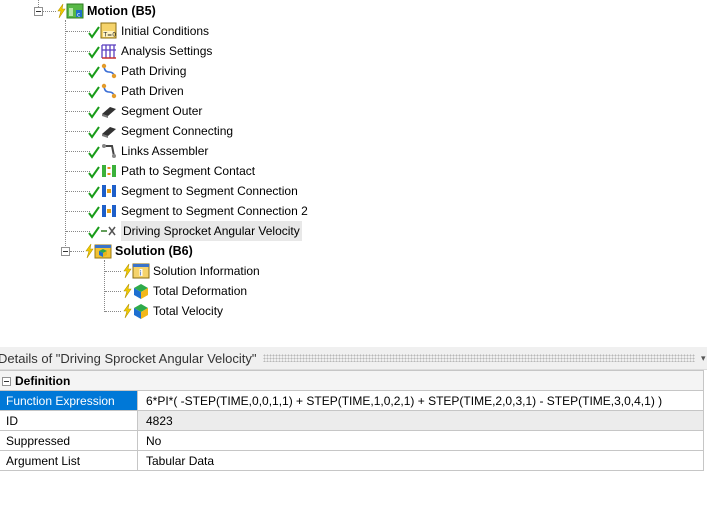  What do you see at coordinates (188, 171) in the screenshot?
I see `tree-item-label: Path to Segment Contact` at bounding box center [188, 171].